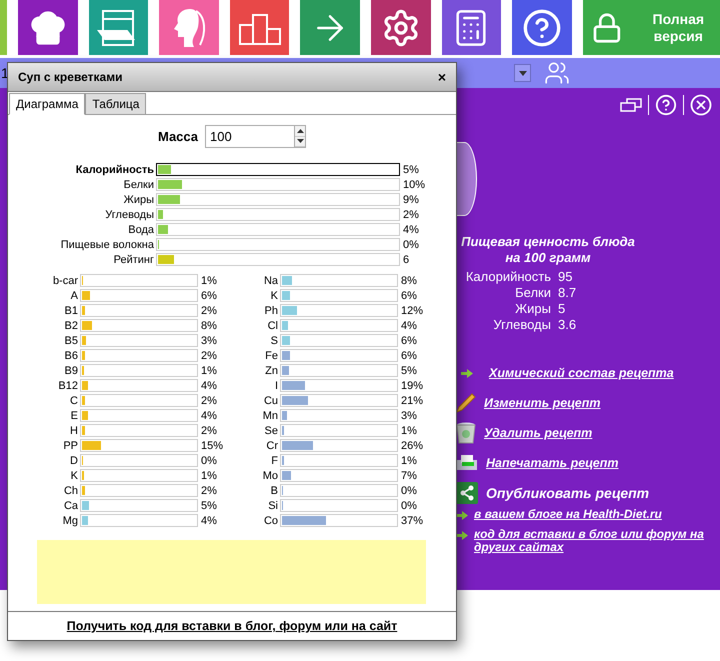 The image size is (720, 661). I want to click on percent-value: 9%, so click(411, 200).